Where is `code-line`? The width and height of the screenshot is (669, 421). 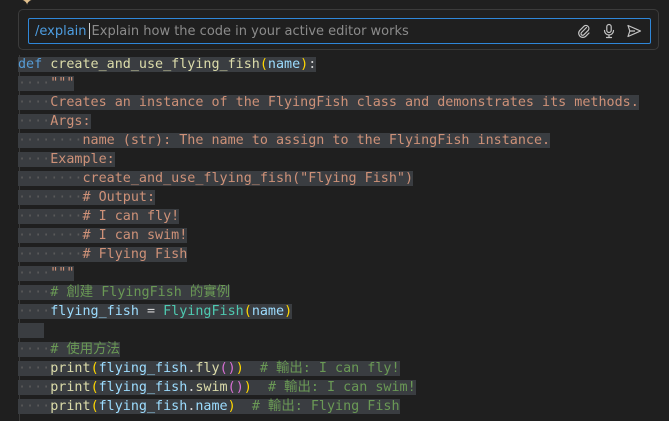 code-line is located at coordinates (31, 330).